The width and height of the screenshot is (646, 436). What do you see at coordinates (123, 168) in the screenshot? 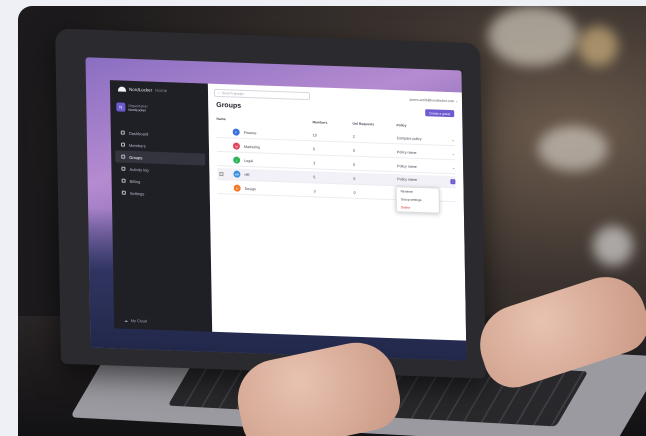
I see `activity-icon` at bounding box center [123, 168].